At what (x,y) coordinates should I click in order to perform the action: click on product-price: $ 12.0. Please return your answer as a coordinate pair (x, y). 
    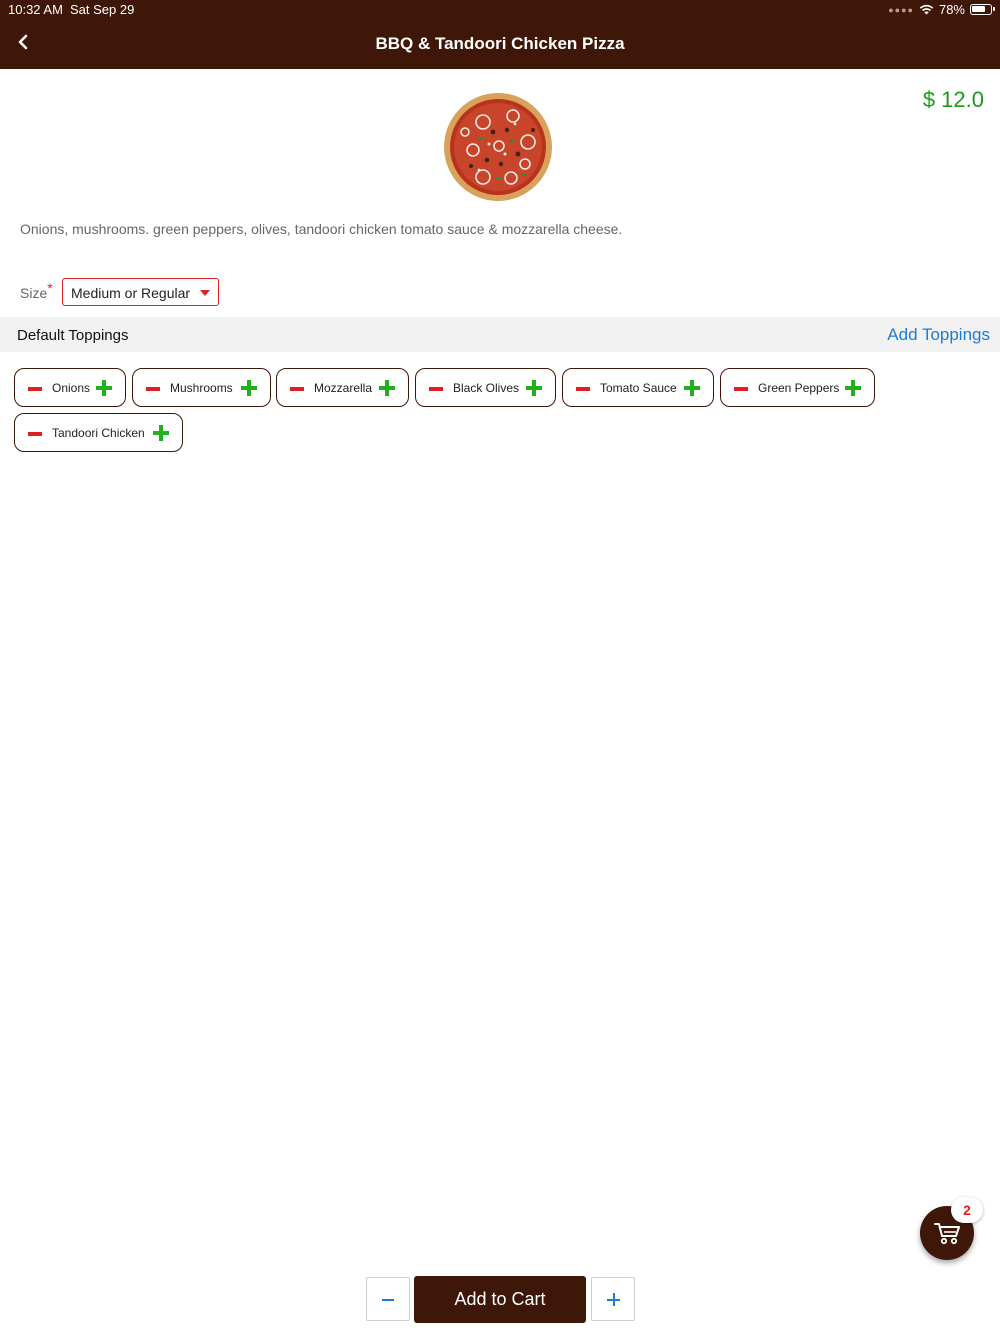
    Looking at the image, I should click on (953, 99).